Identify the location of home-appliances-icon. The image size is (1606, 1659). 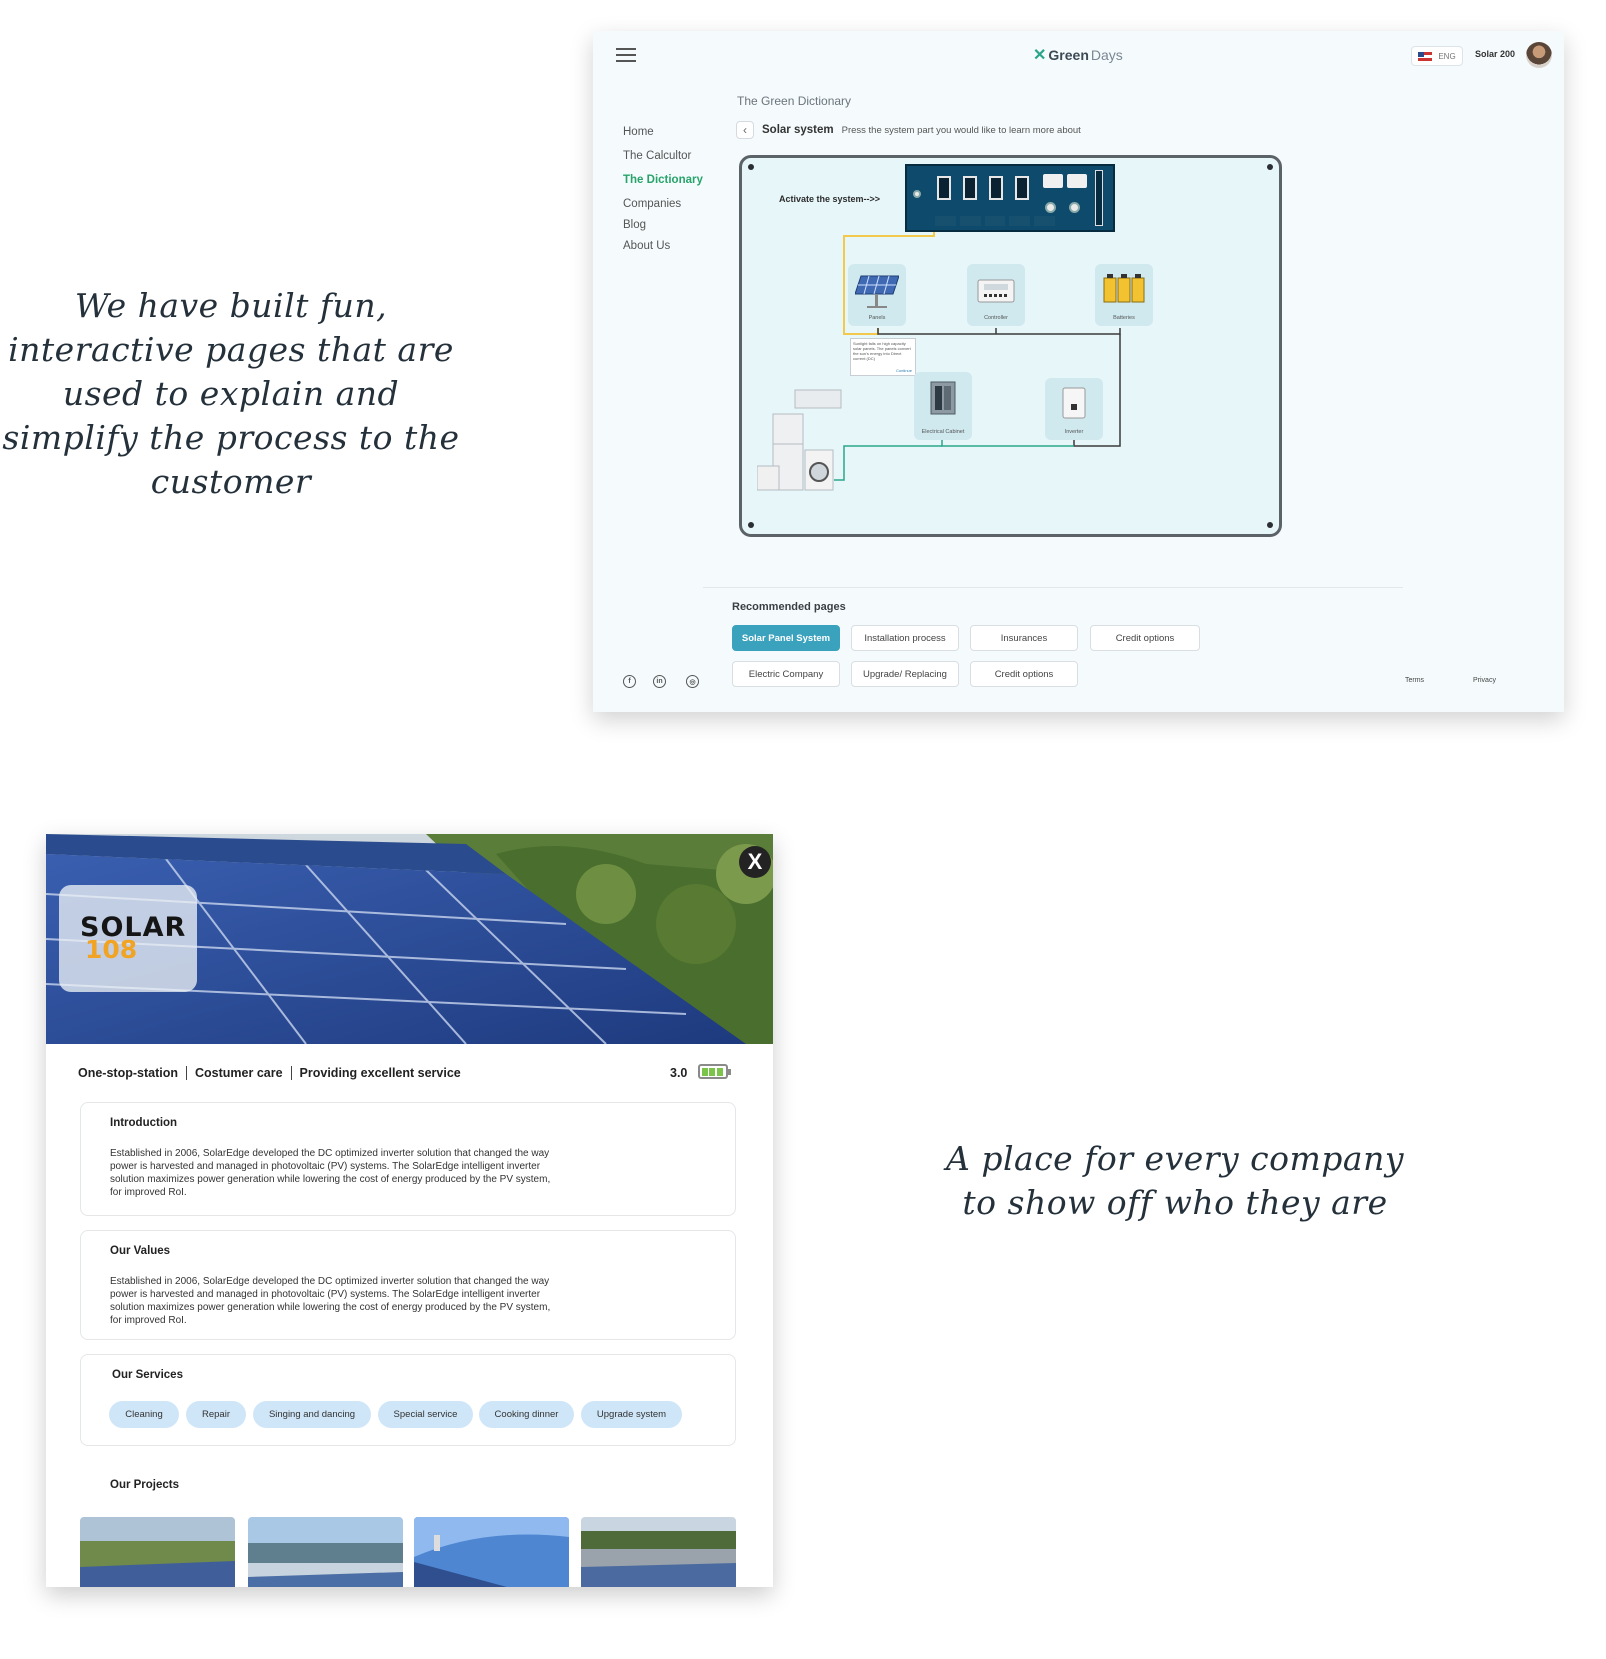
(799, 440).